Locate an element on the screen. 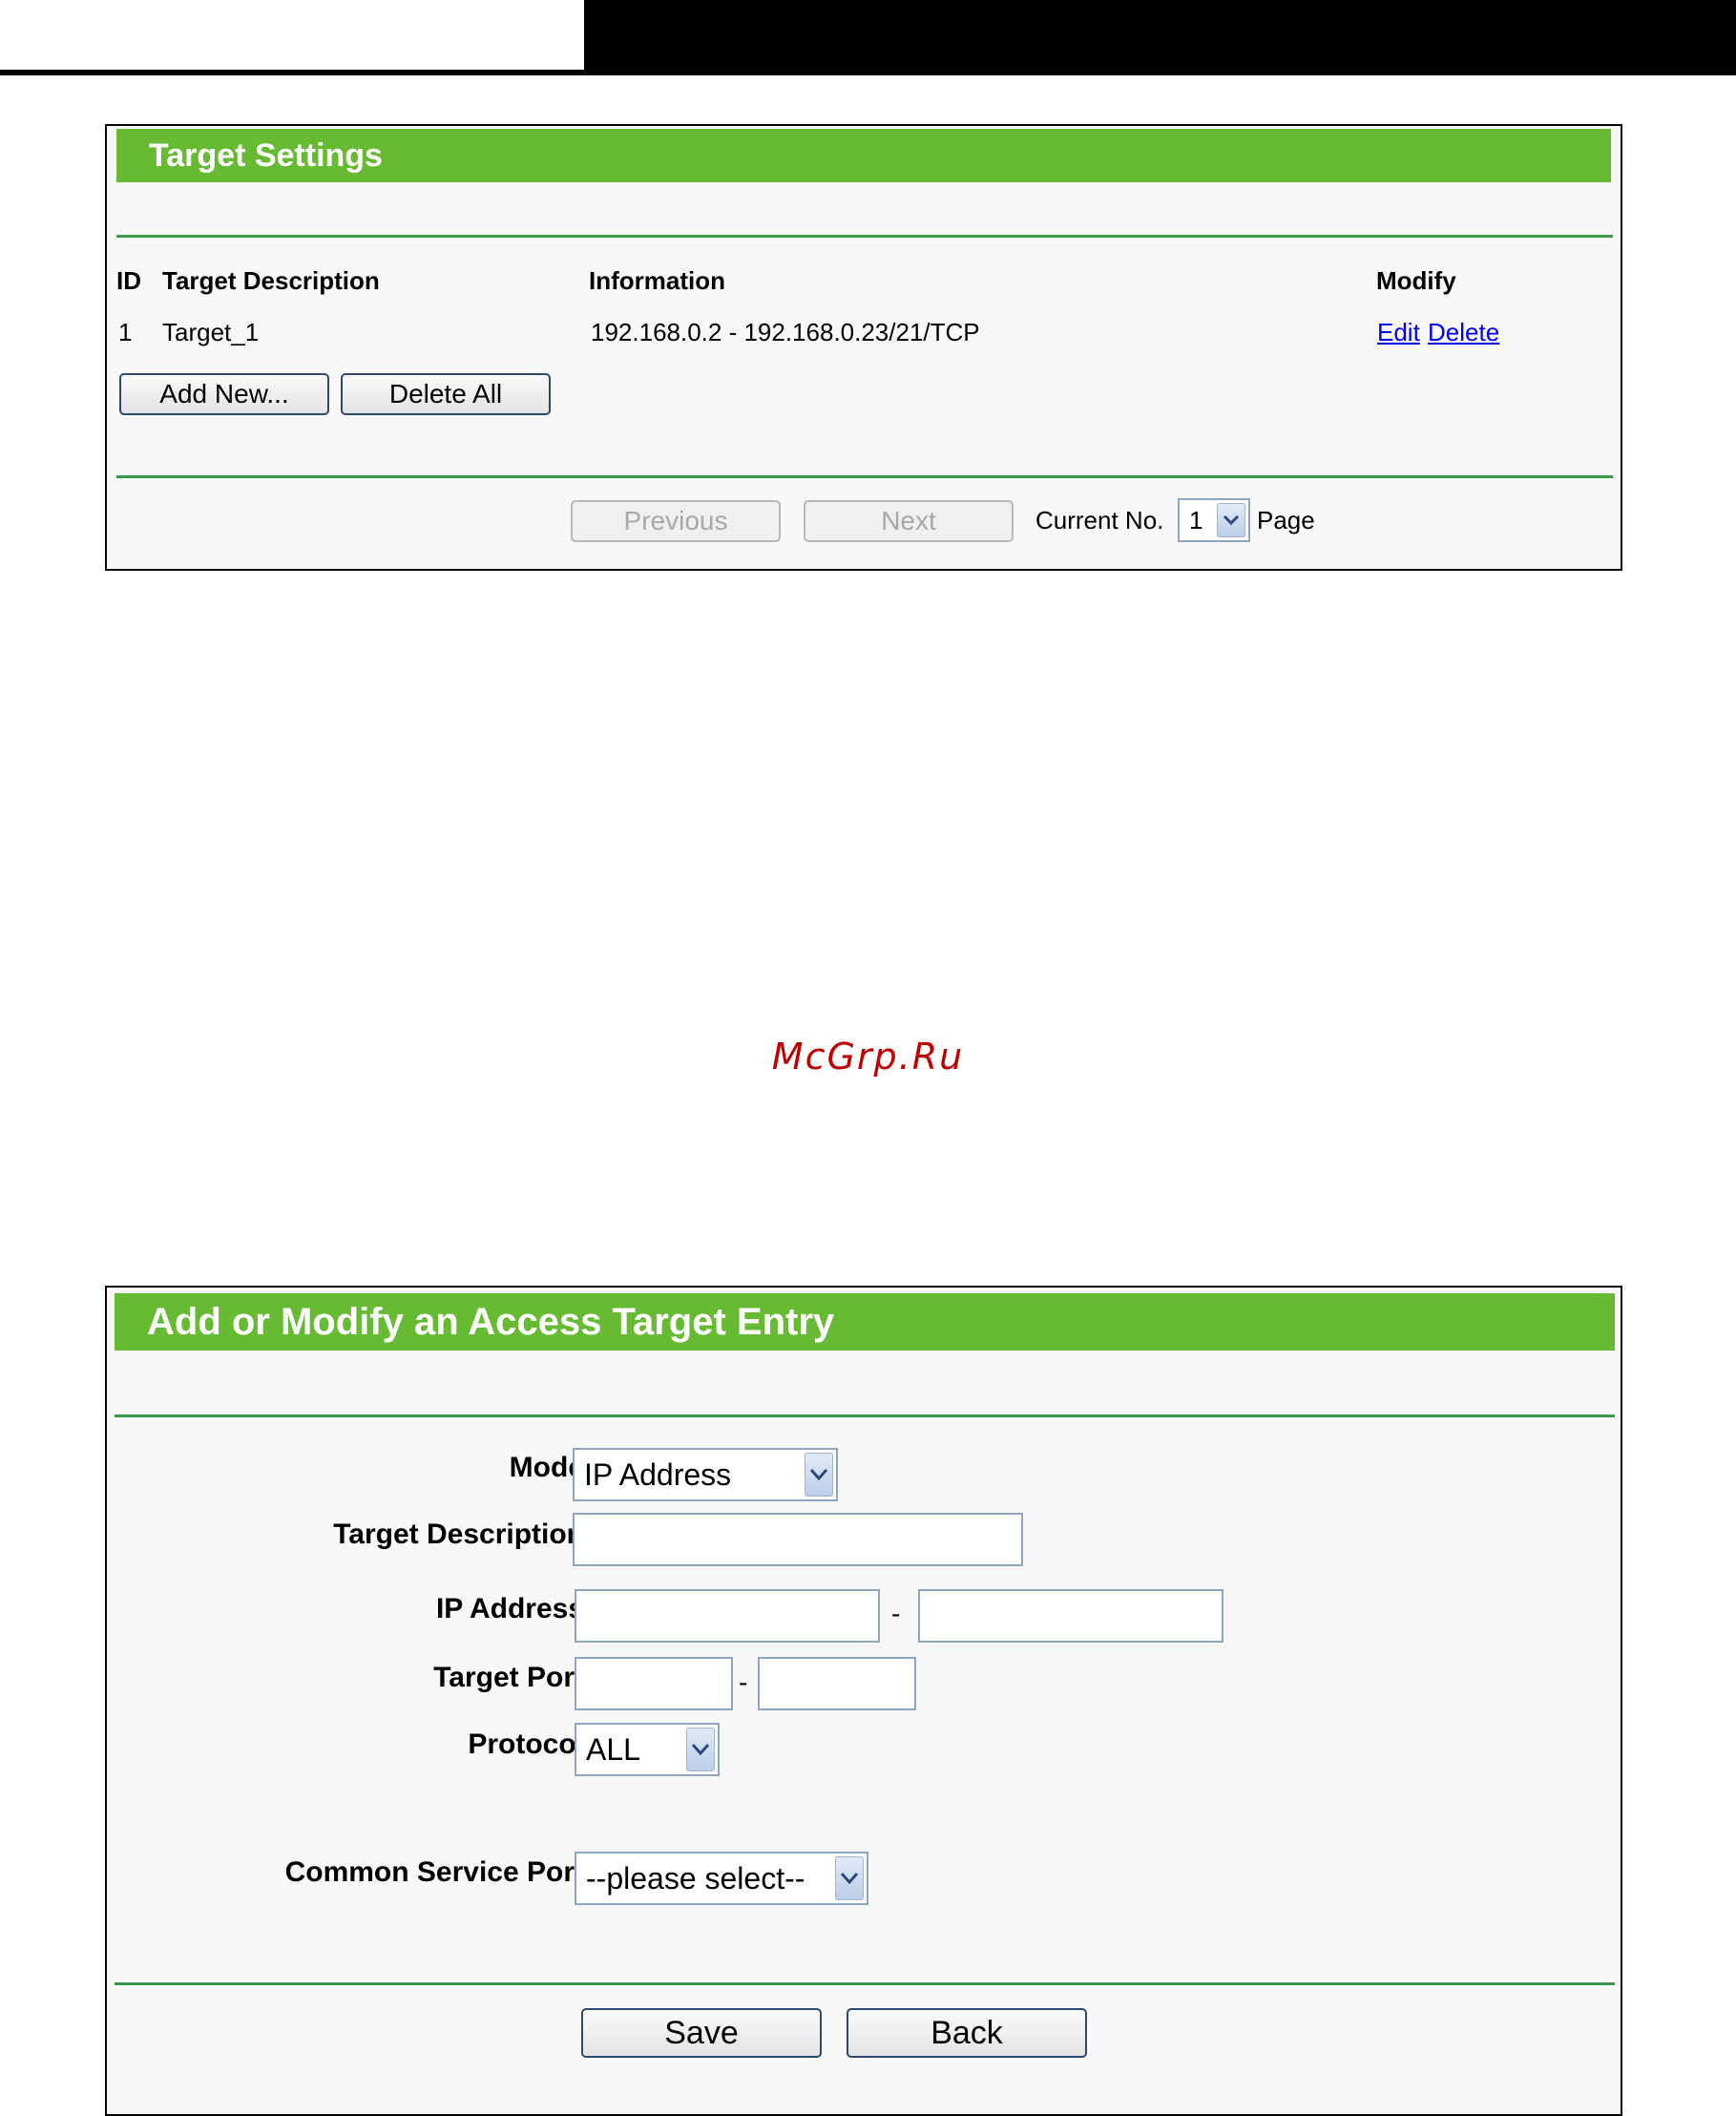 This screenshot has width=1736, height=2116. page-select: 1 is located at coordinates (1214, 520).